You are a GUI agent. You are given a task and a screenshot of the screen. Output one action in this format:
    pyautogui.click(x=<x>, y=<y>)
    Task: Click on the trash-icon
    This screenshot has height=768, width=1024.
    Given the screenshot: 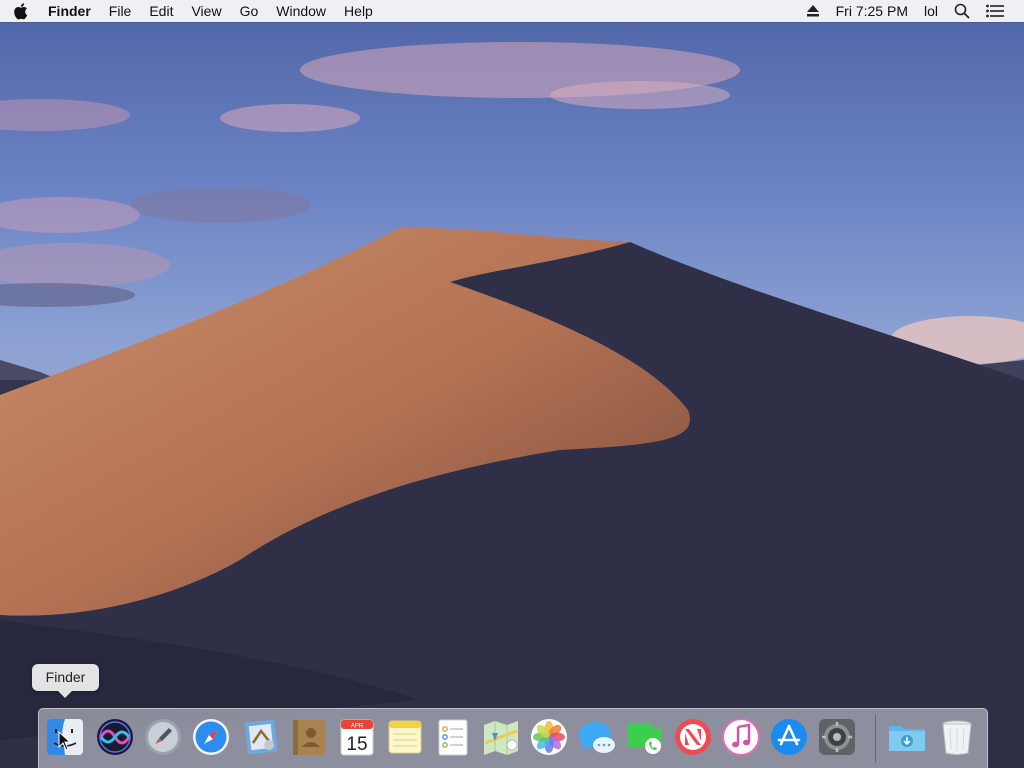 What is the action you would take?
    pyautogui.click(x=957, y=737)
    